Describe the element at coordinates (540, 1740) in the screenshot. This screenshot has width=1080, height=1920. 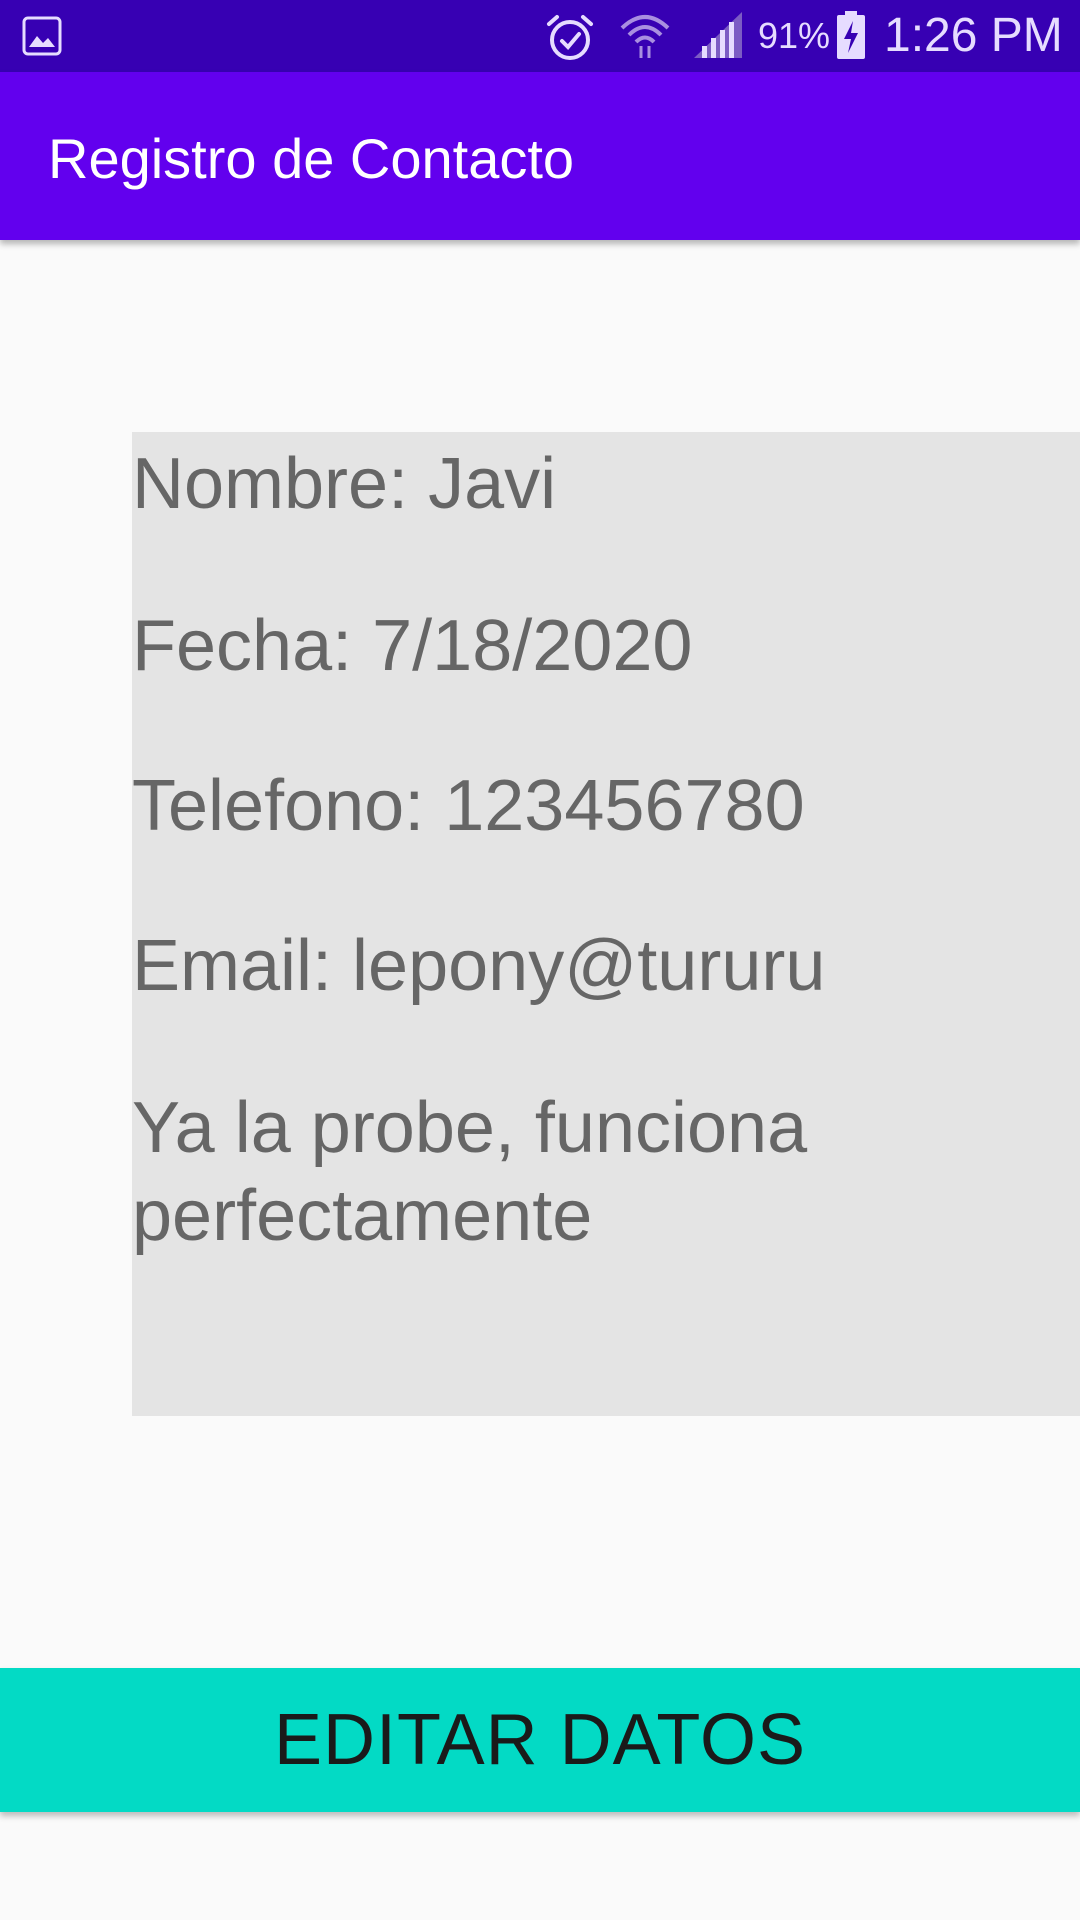
I see `edit-data-button: EDITAR DATOS` at that location.